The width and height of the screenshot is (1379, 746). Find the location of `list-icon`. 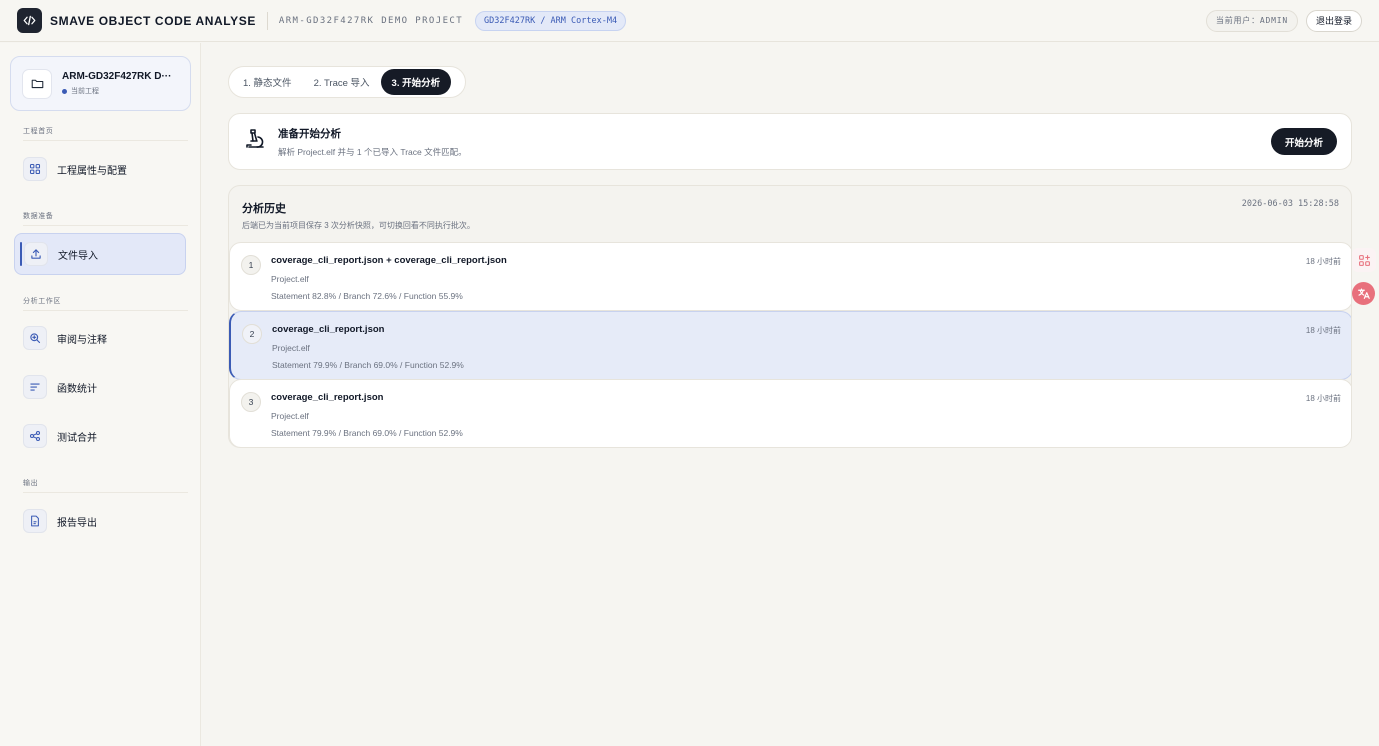

list-icon is located at coordinates (35, 387).